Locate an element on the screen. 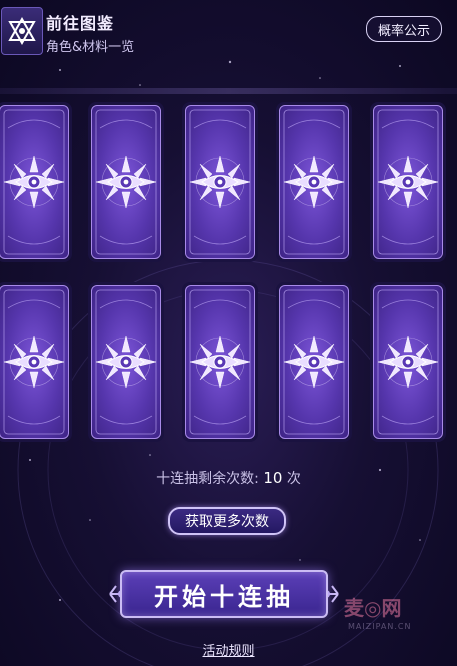  start-ten-draw-button: 开始十连抽 is located at coordinates (224, 594).